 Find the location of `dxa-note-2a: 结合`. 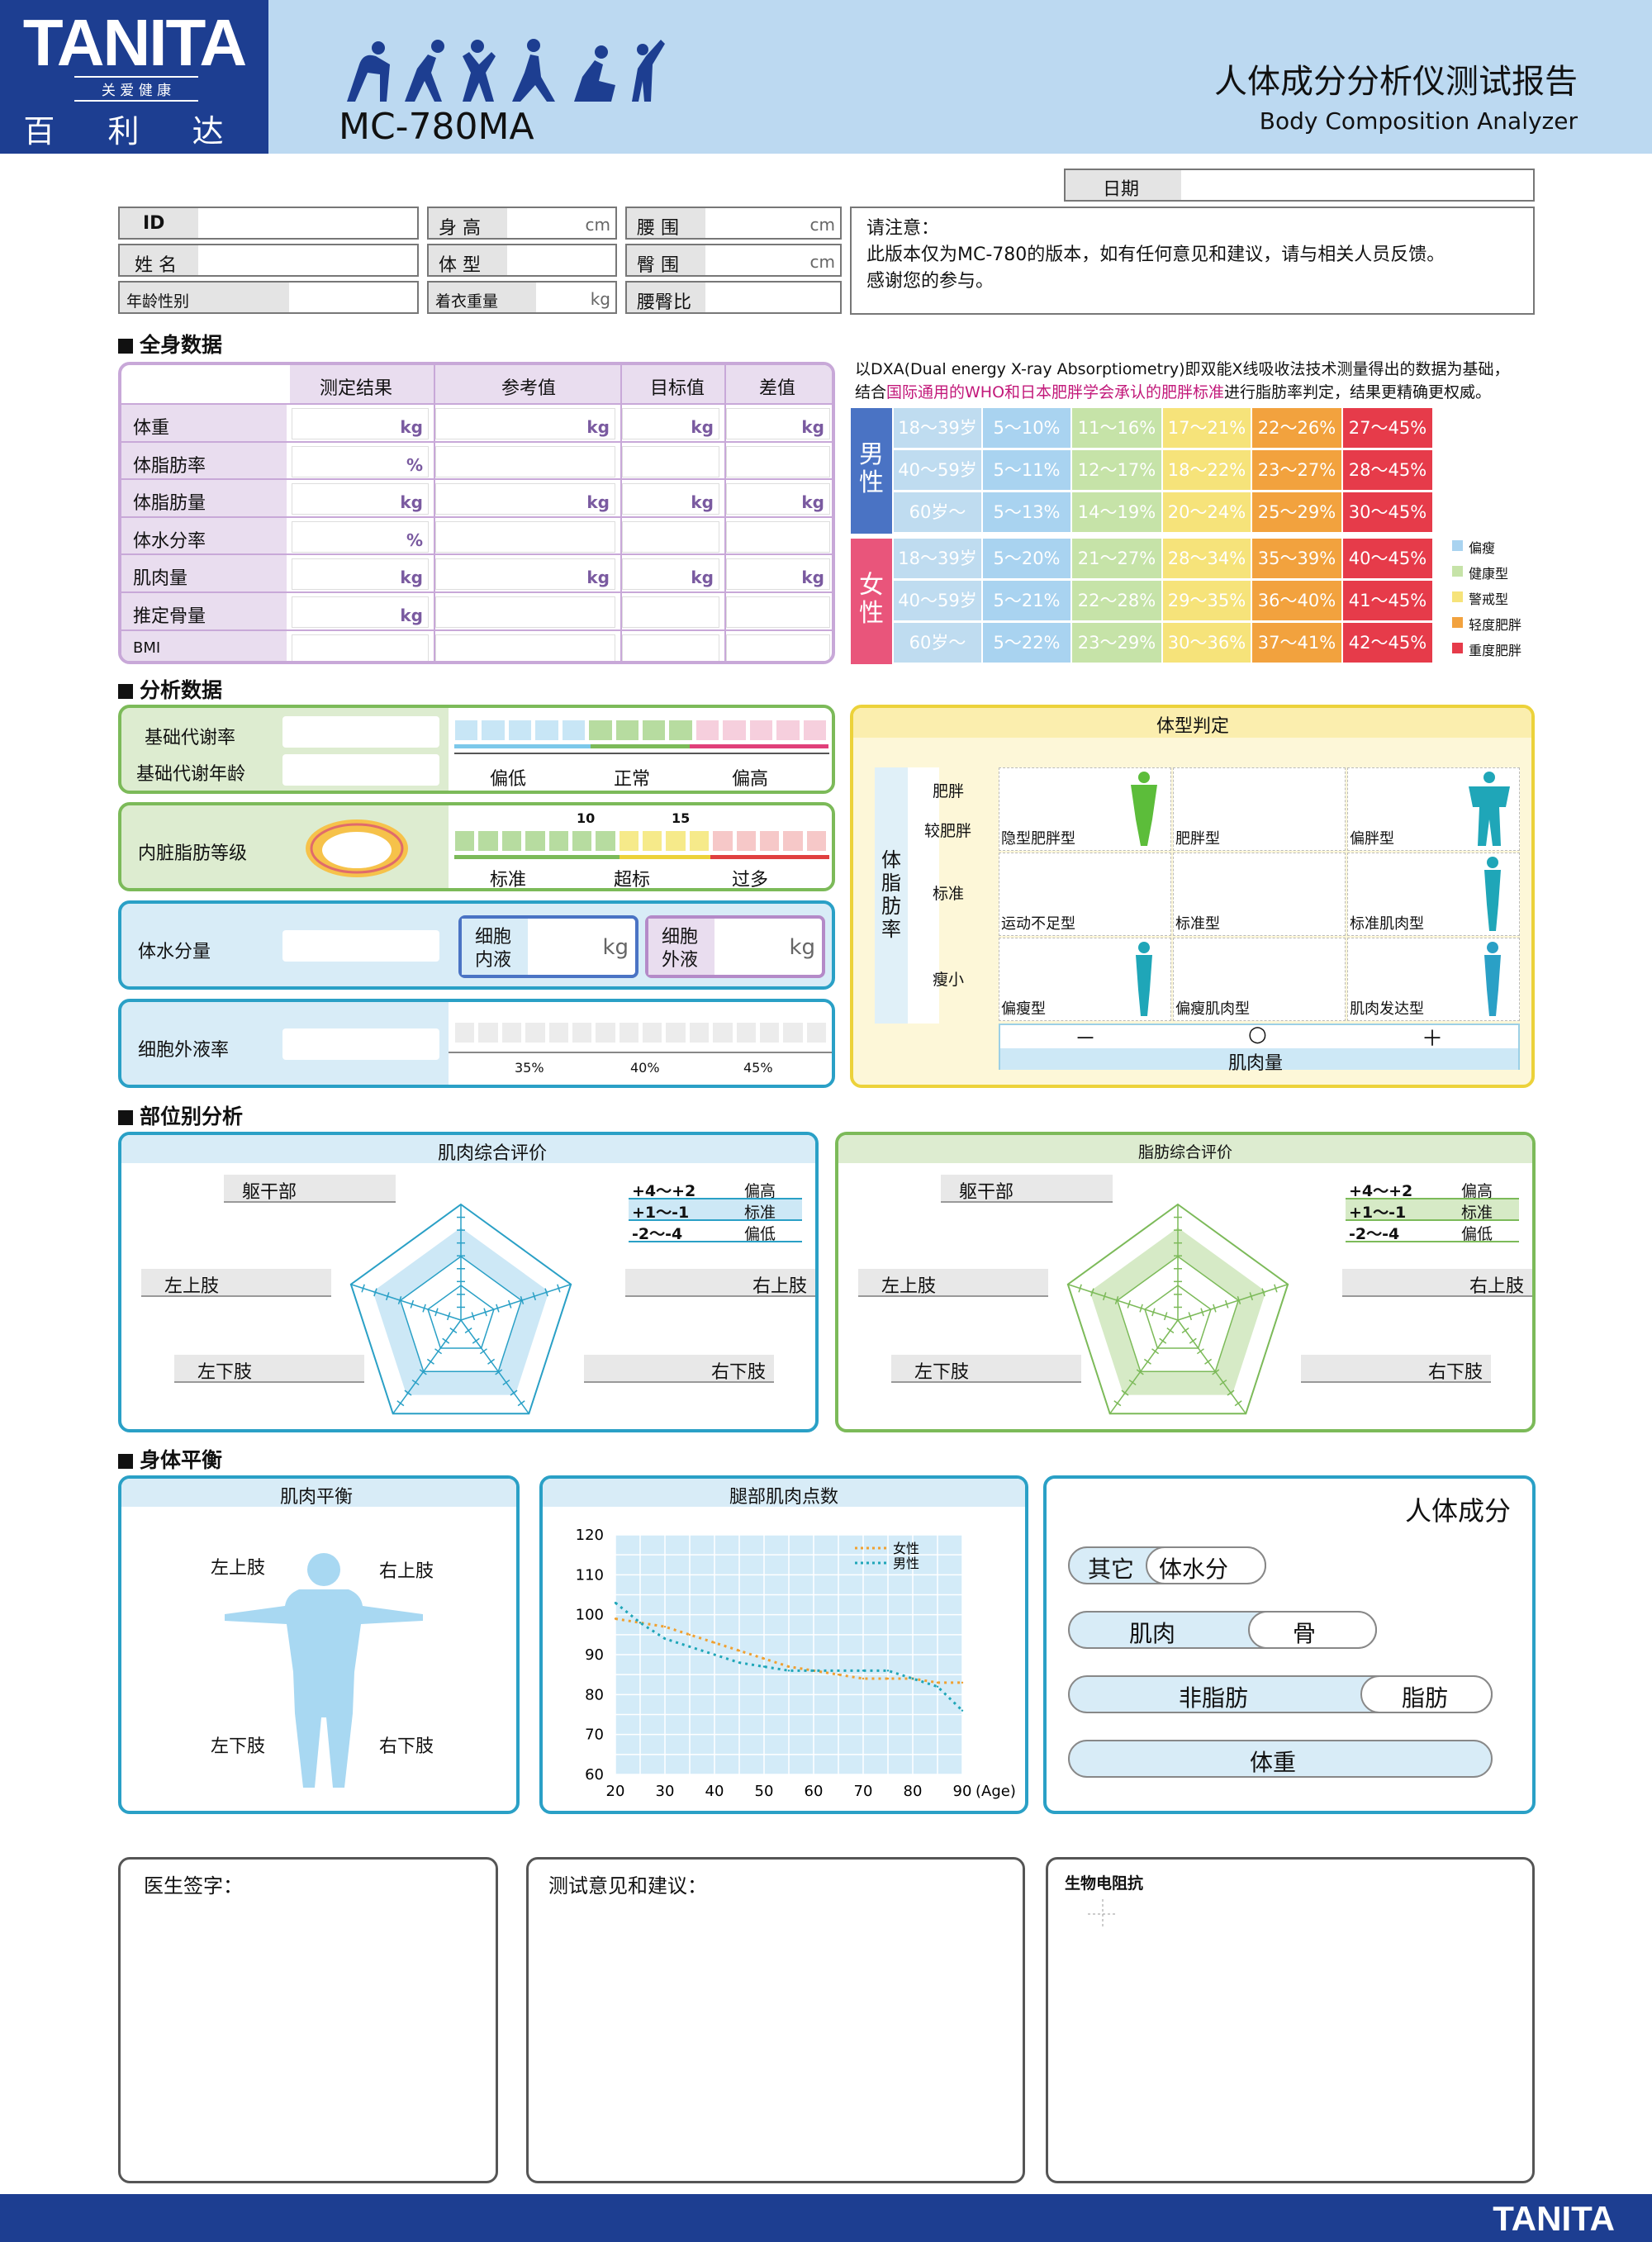

dxa-note-2a: 结合 is located at coordinates (871, 392).